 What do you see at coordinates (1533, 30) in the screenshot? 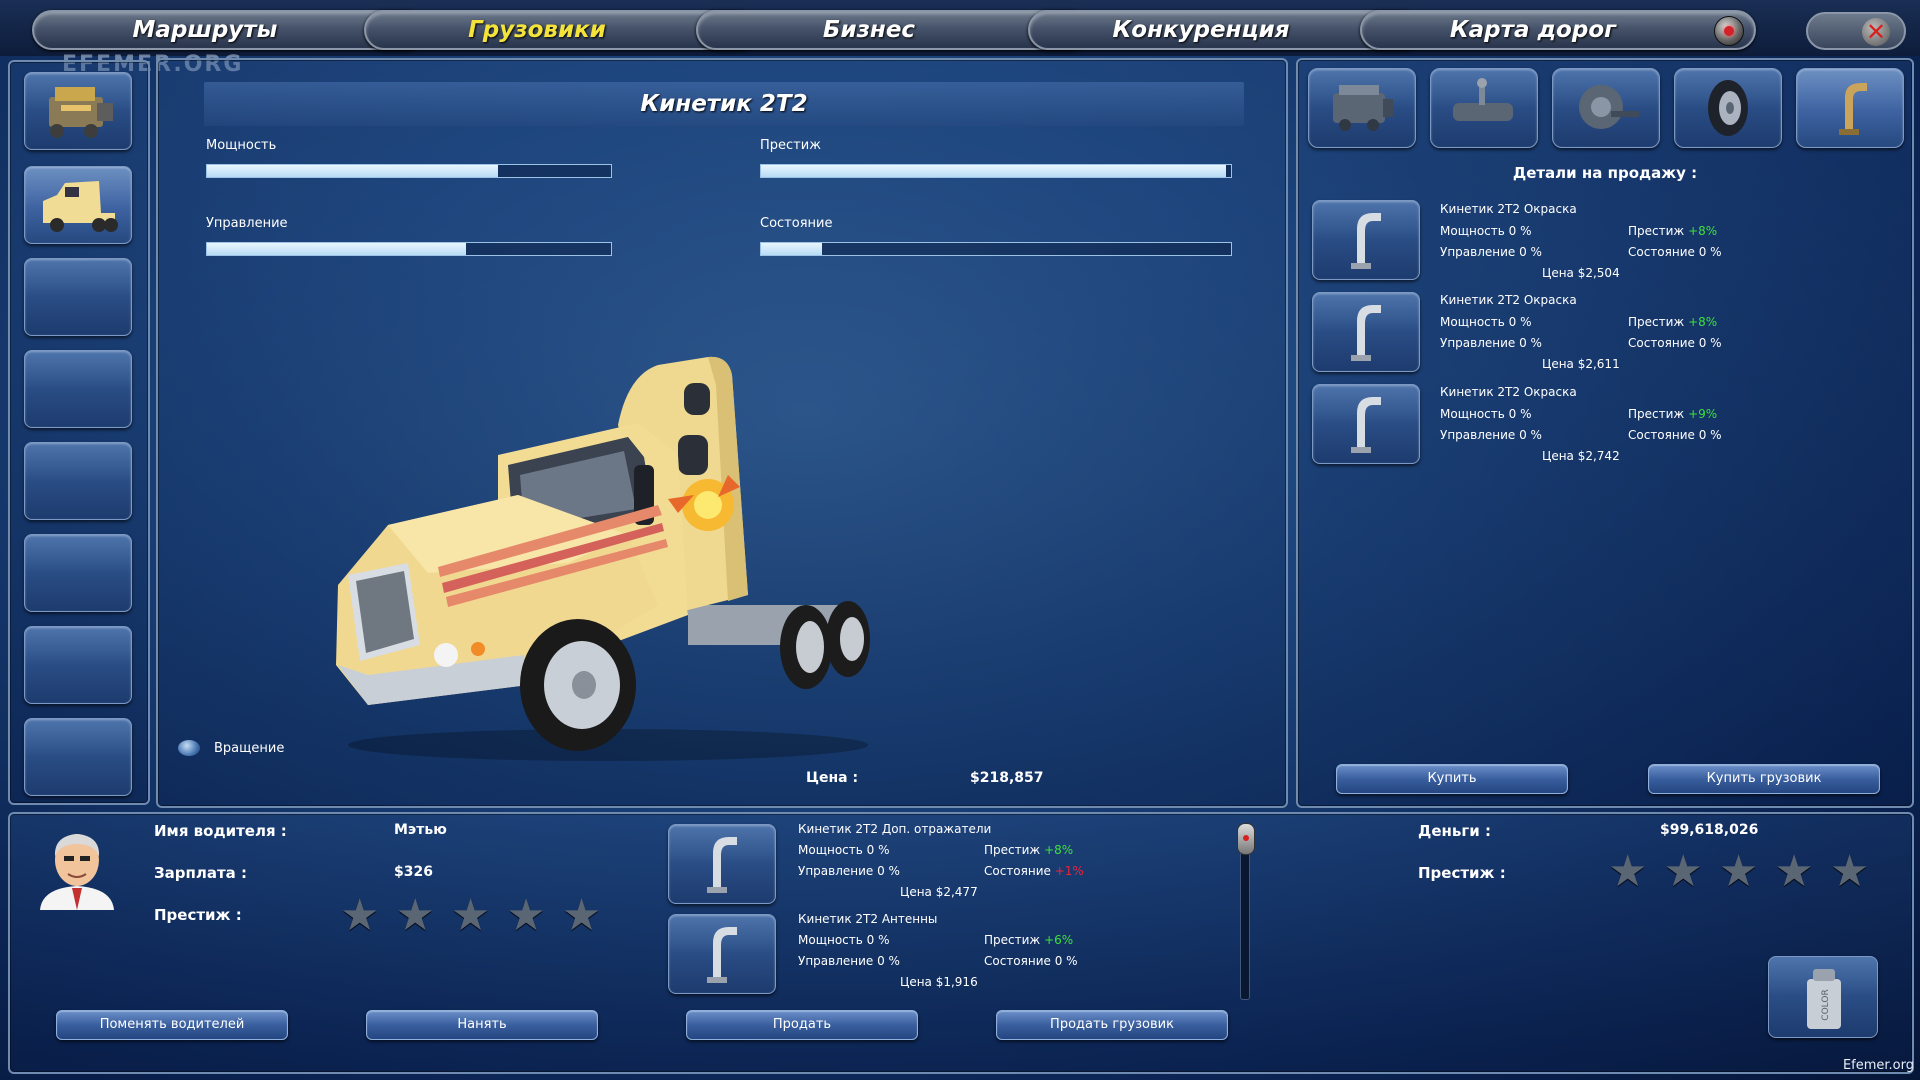
I see `tab-label: Карта дорог` at bounding box center [1533, 30].